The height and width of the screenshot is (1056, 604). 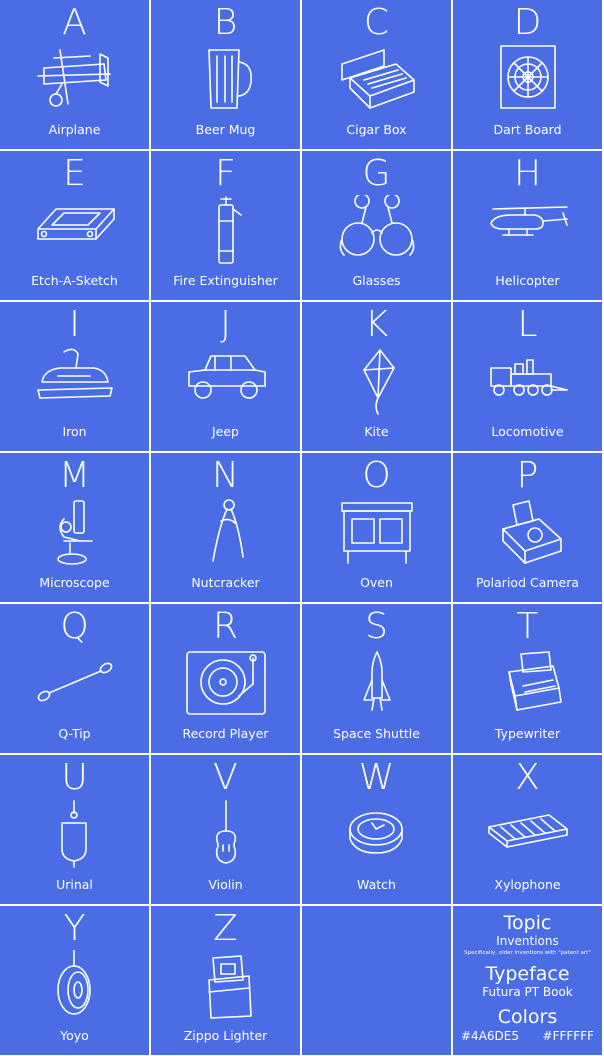 I want to click on tile-letter: F, so click(x=225, y=173).